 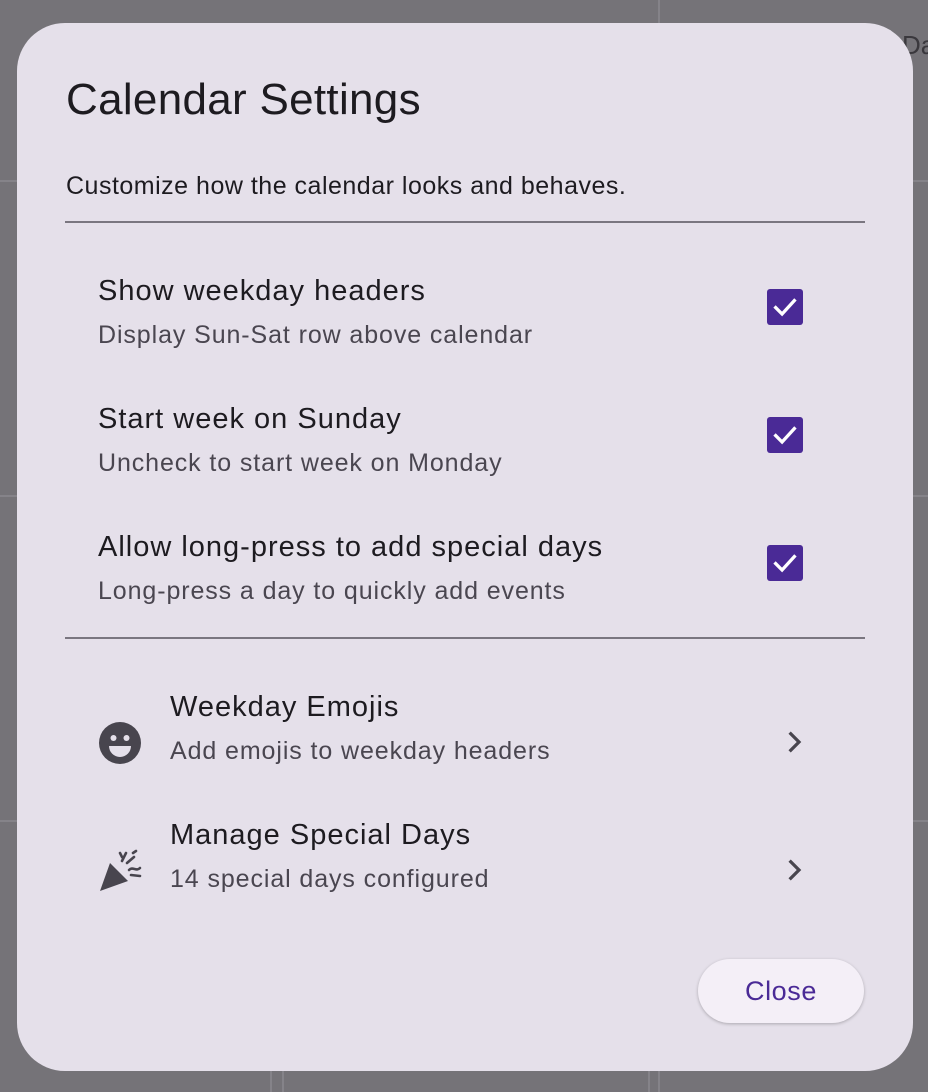 What do you see at coordinates (360, 751) in the screenshot?
I see `nav-subtitle: Add emojis to weekday headers` at bounding box center [360, 751].